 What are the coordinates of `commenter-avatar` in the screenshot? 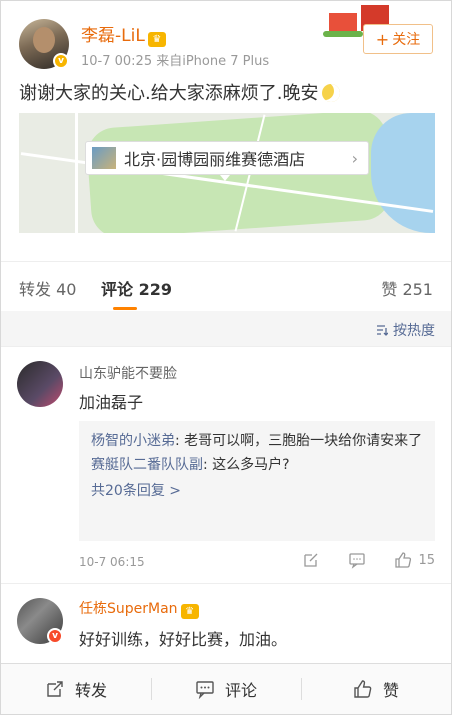 It's located at (40, 384).